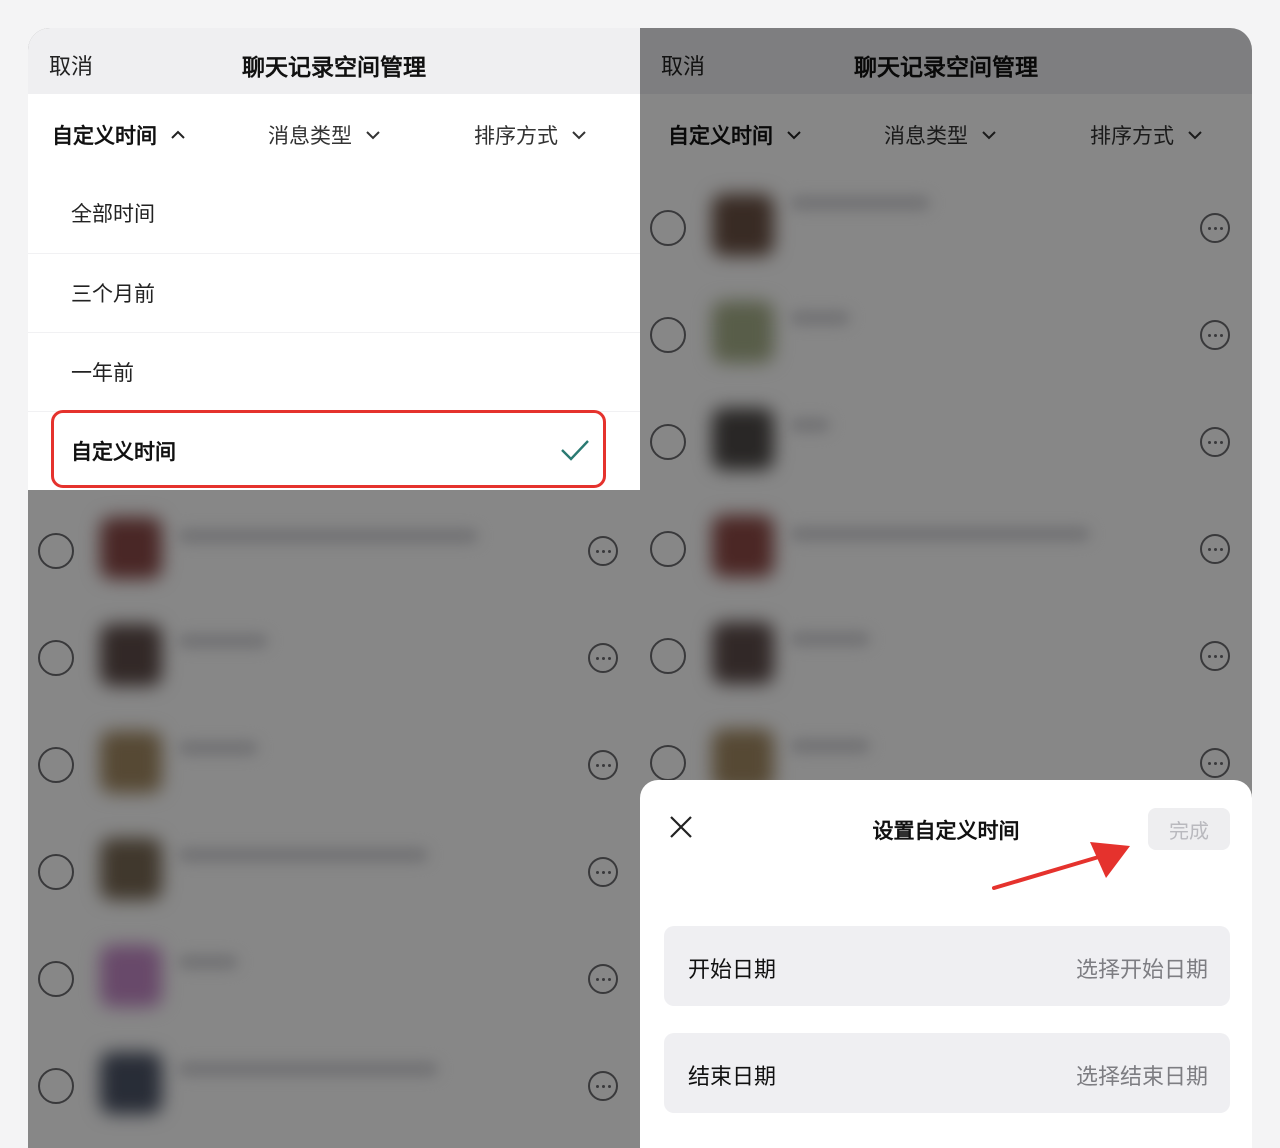  I want to click on filter-type-label: 消息类型, so click(310, 136).